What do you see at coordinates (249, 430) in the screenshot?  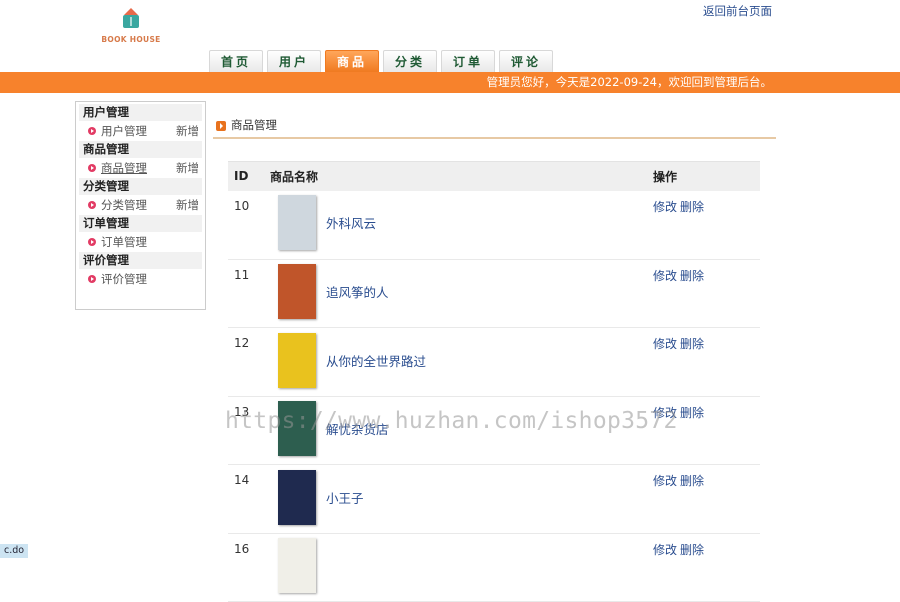 I see `cell-id: 13` at bounding box center [249, 430].